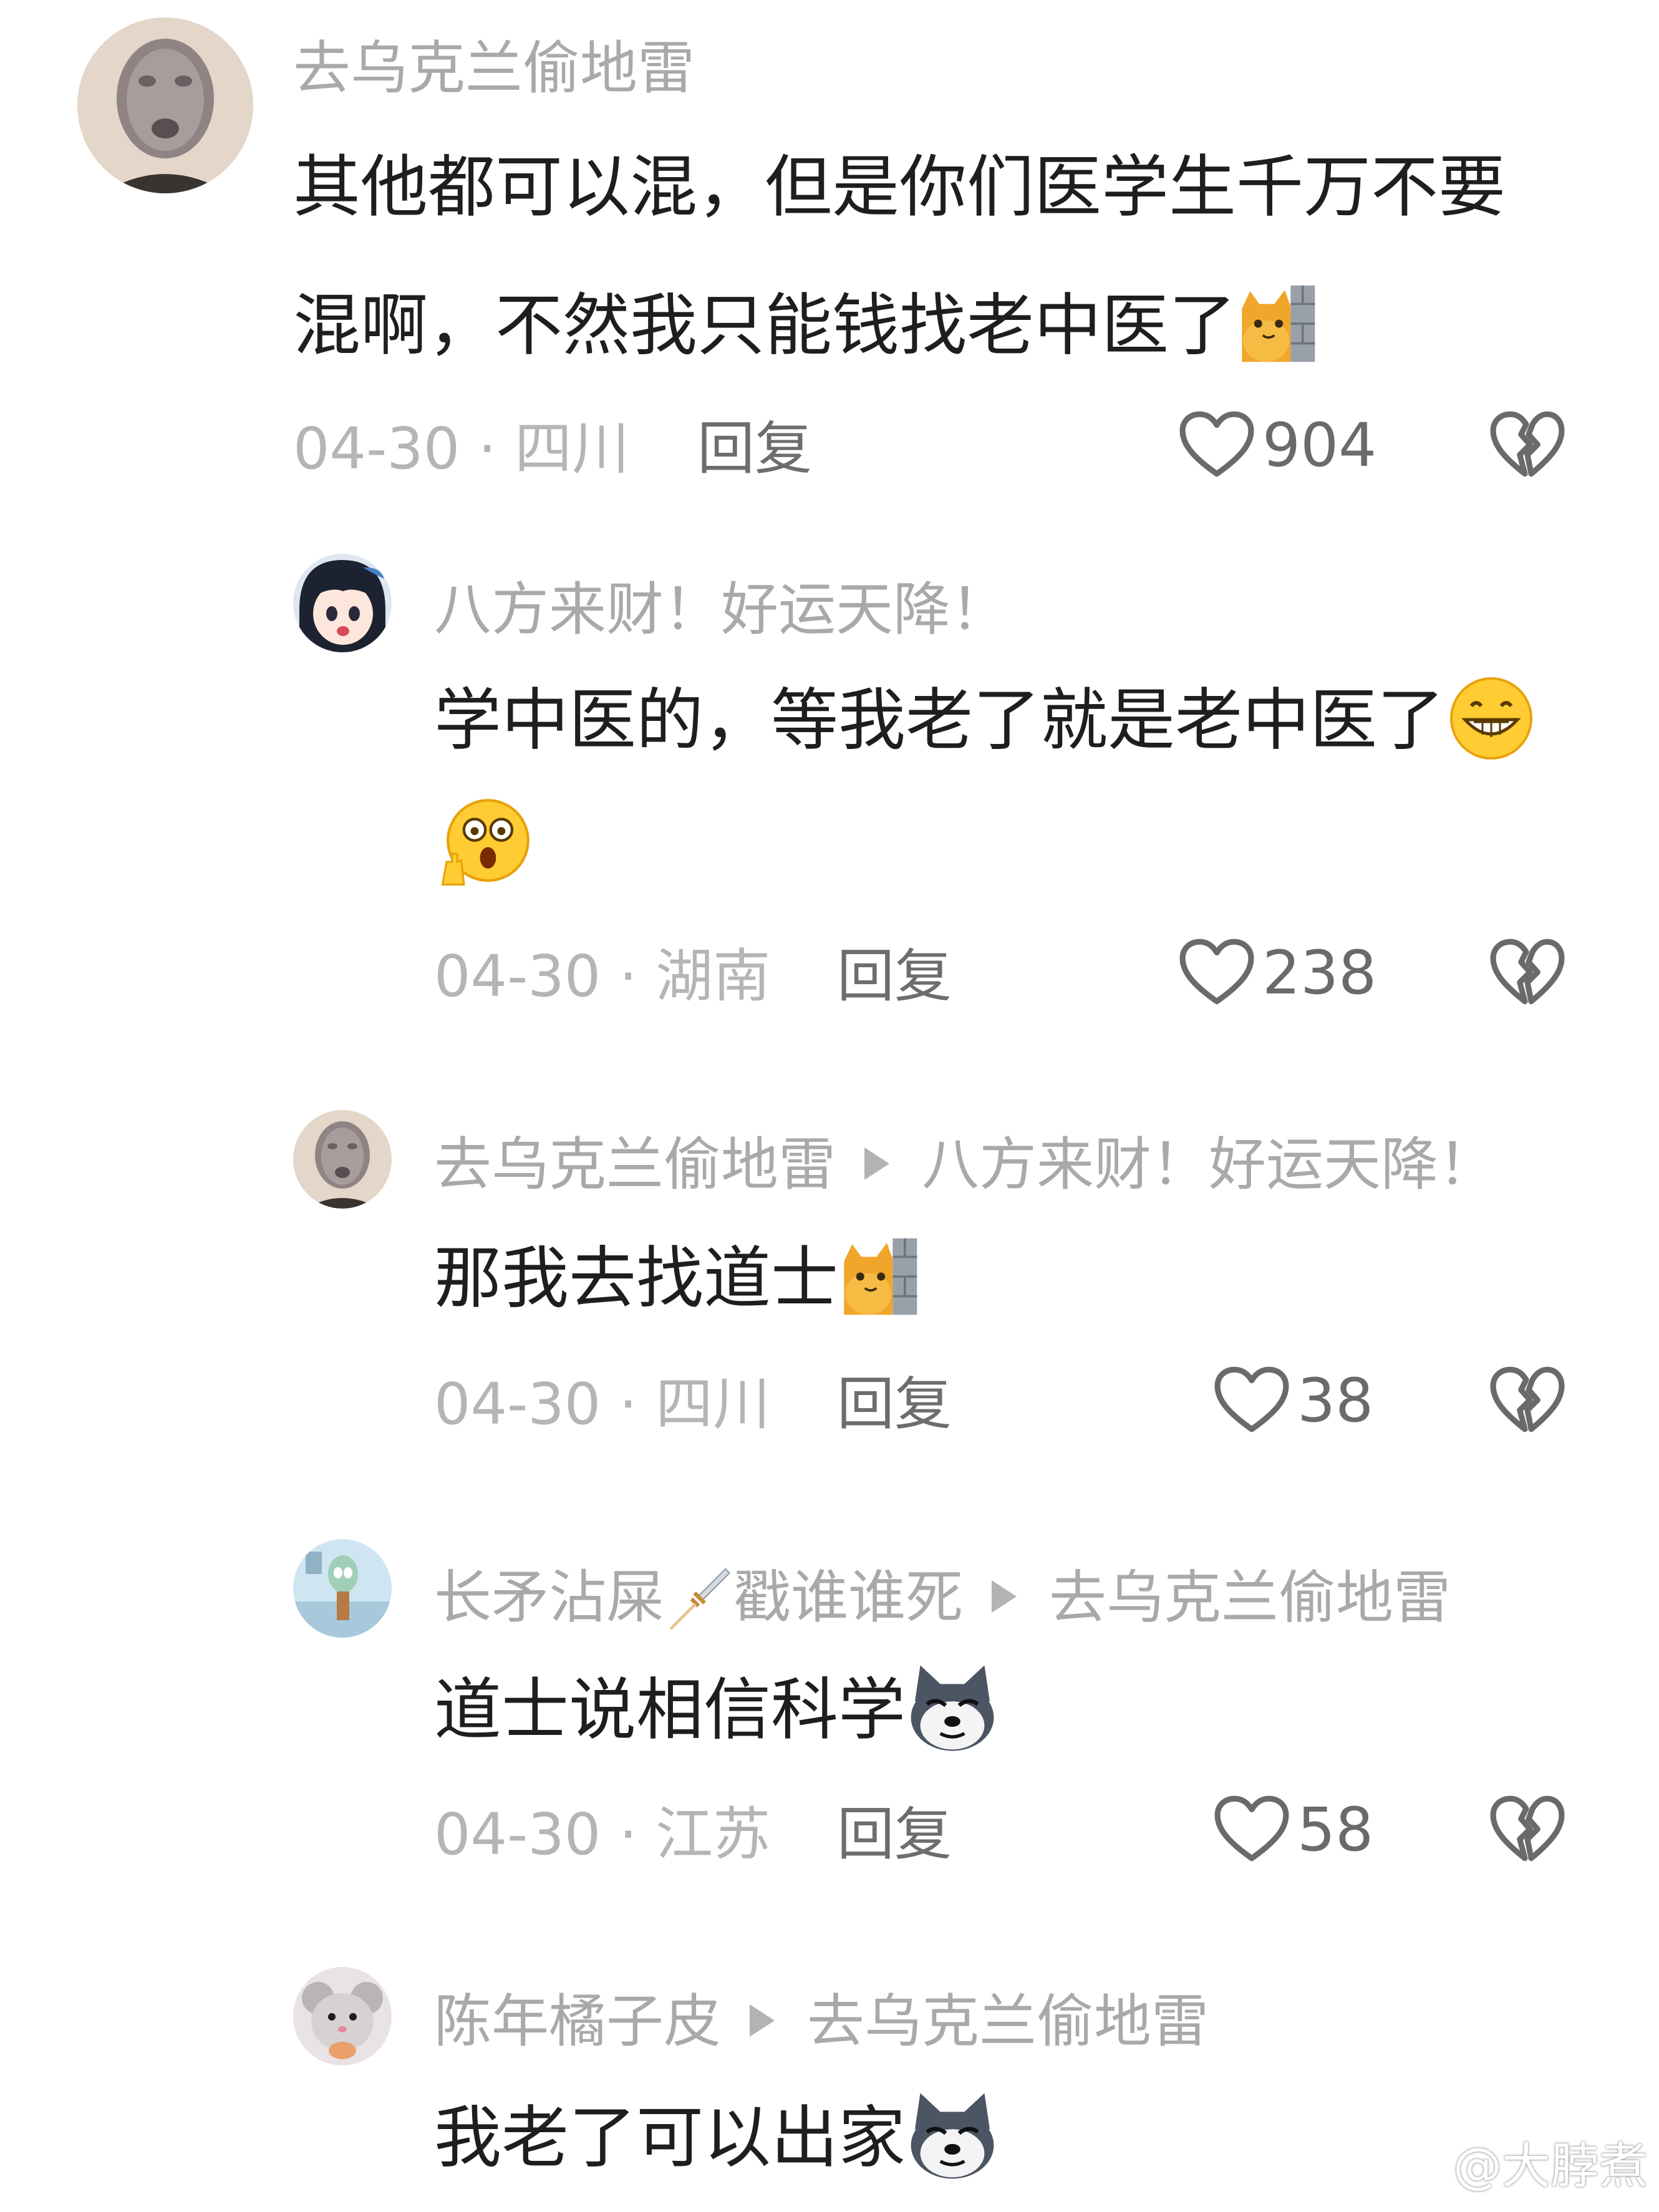 The height and width of the screenshot is (2212, 1659). Describe the element at coordinates (1551, 2166) in the screenshot. I see `watermark-text: @大脖煮` at that location.